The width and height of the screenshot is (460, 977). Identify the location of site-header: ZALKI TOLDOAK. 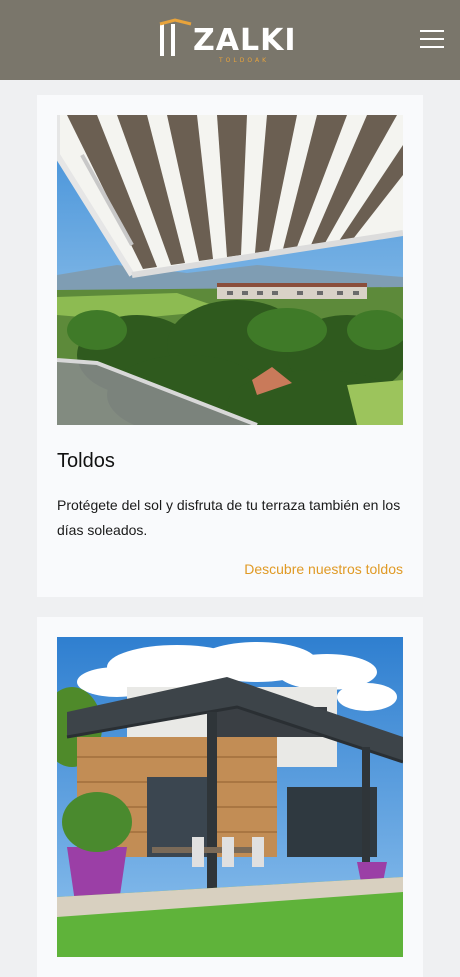
(230, 40).